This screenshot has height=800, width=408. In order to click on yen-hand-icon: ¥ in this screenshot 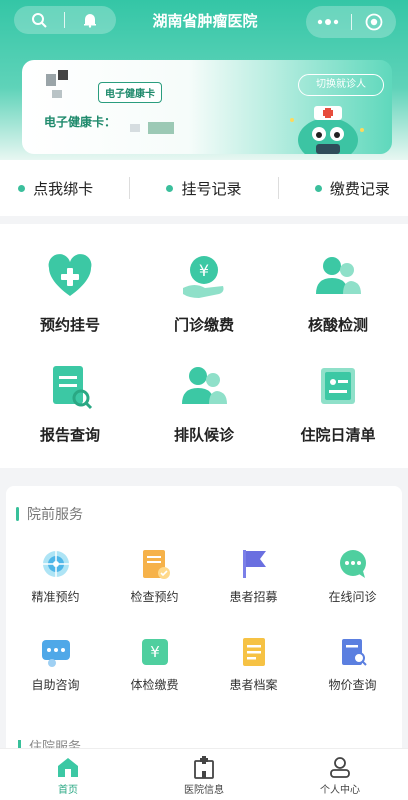, I will do `click(204, 277)`.